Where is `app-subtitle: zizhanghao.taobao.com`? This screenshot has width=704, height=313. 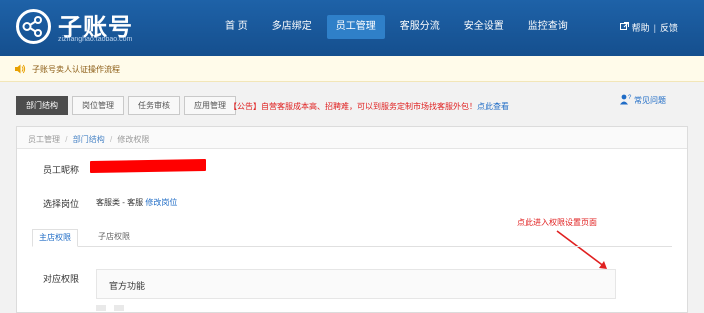
app-subtitle: zizhanghao.taobao.com is located at coordinates (95, 39).